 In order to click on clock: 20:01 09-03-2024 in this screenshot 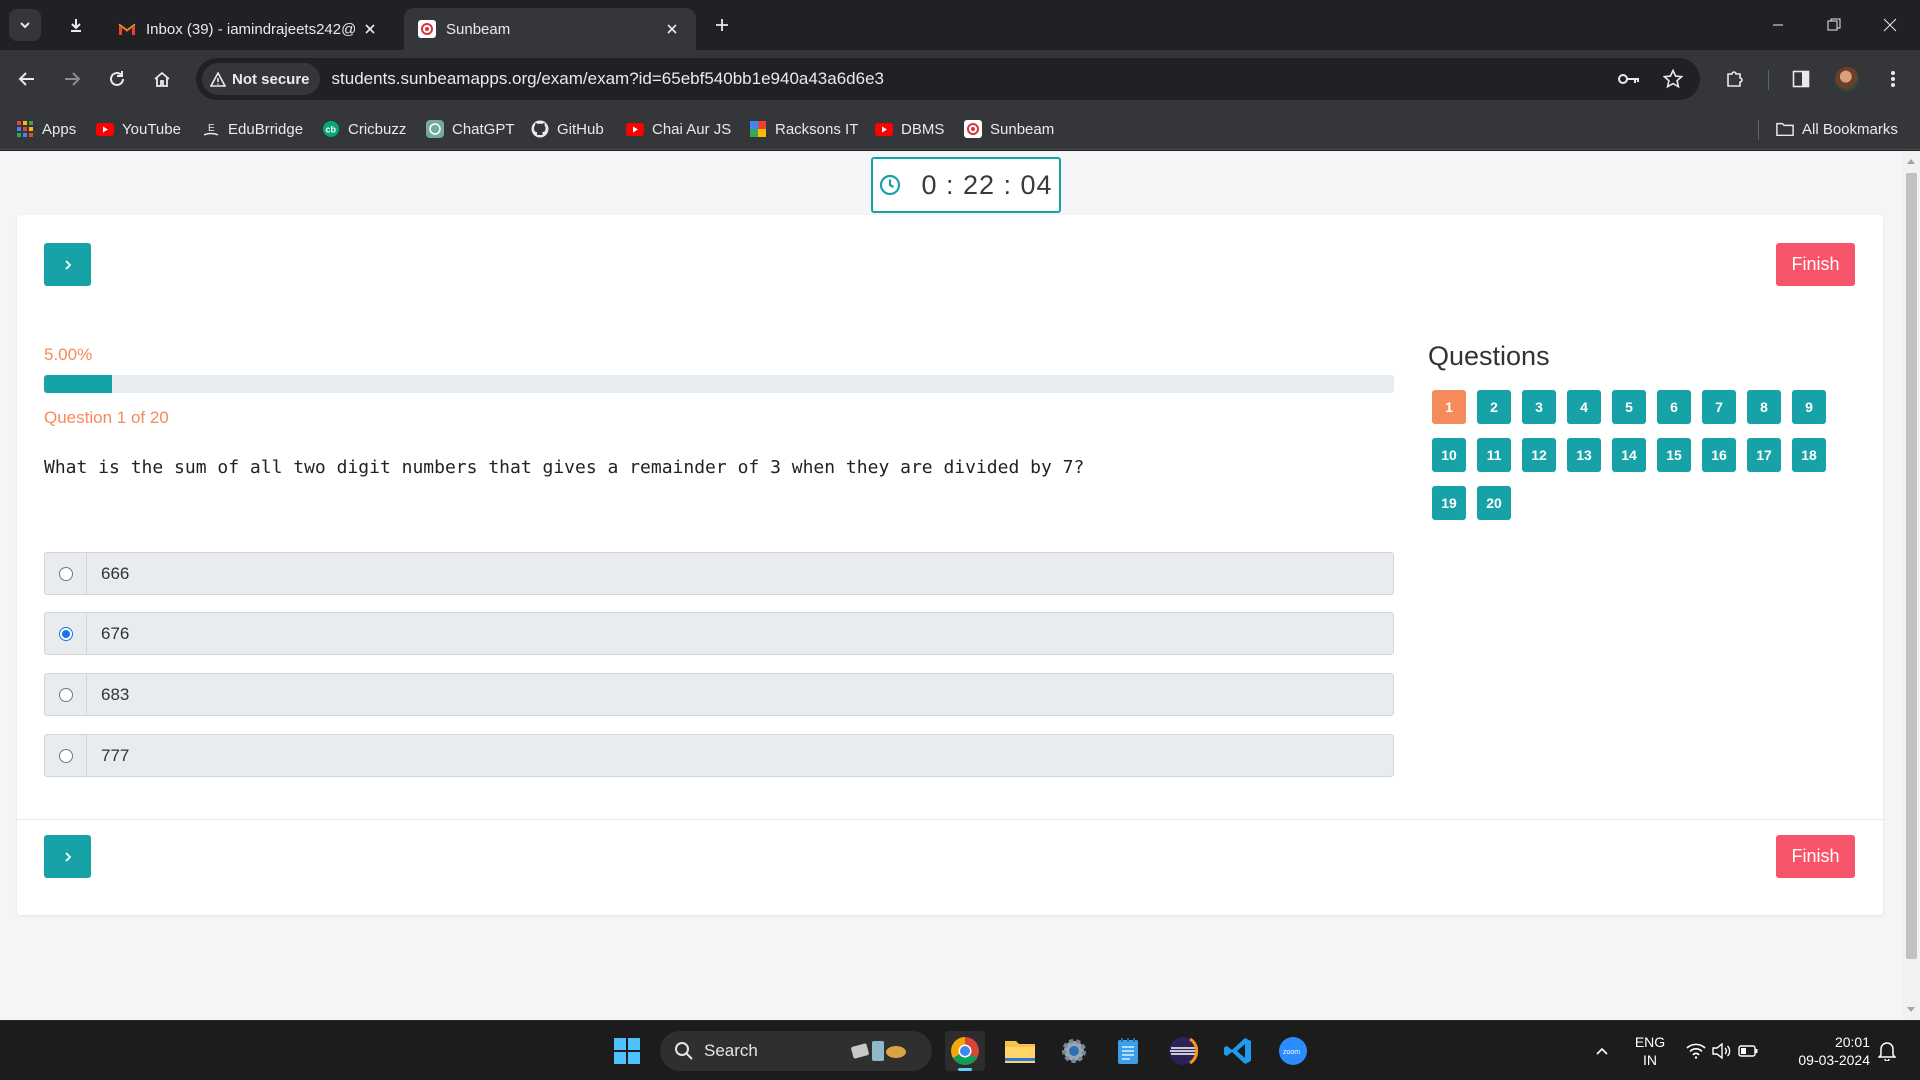, I will do `click(1824, 1051)`.